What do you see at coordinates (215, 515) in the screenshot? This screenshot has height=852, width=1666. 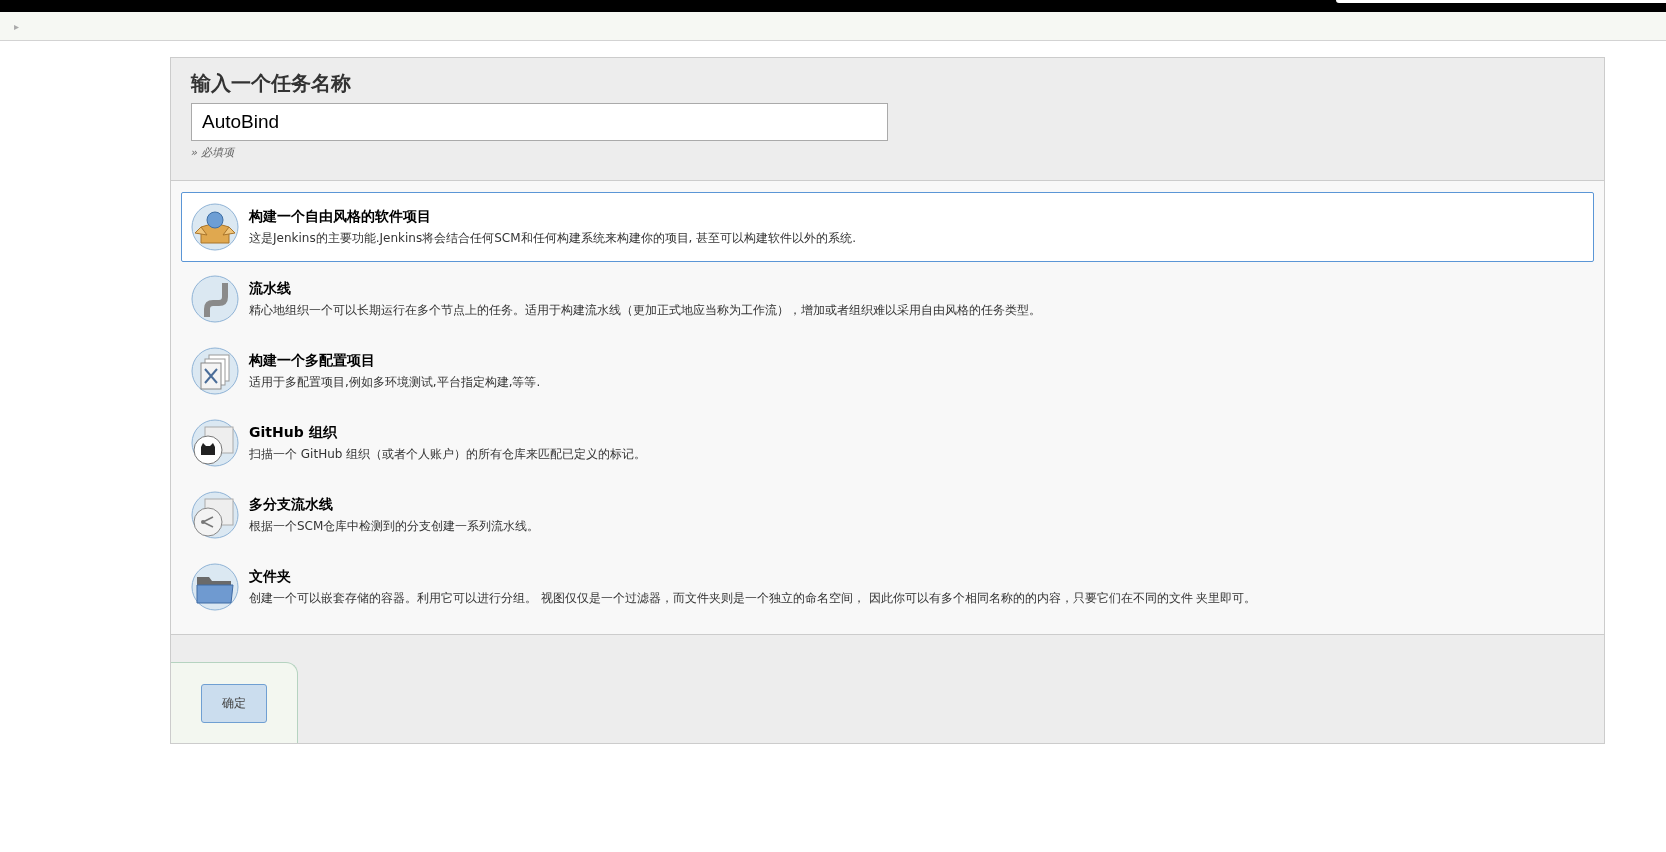 I see `branch-folder-icon` at bounding box center [215, 515].